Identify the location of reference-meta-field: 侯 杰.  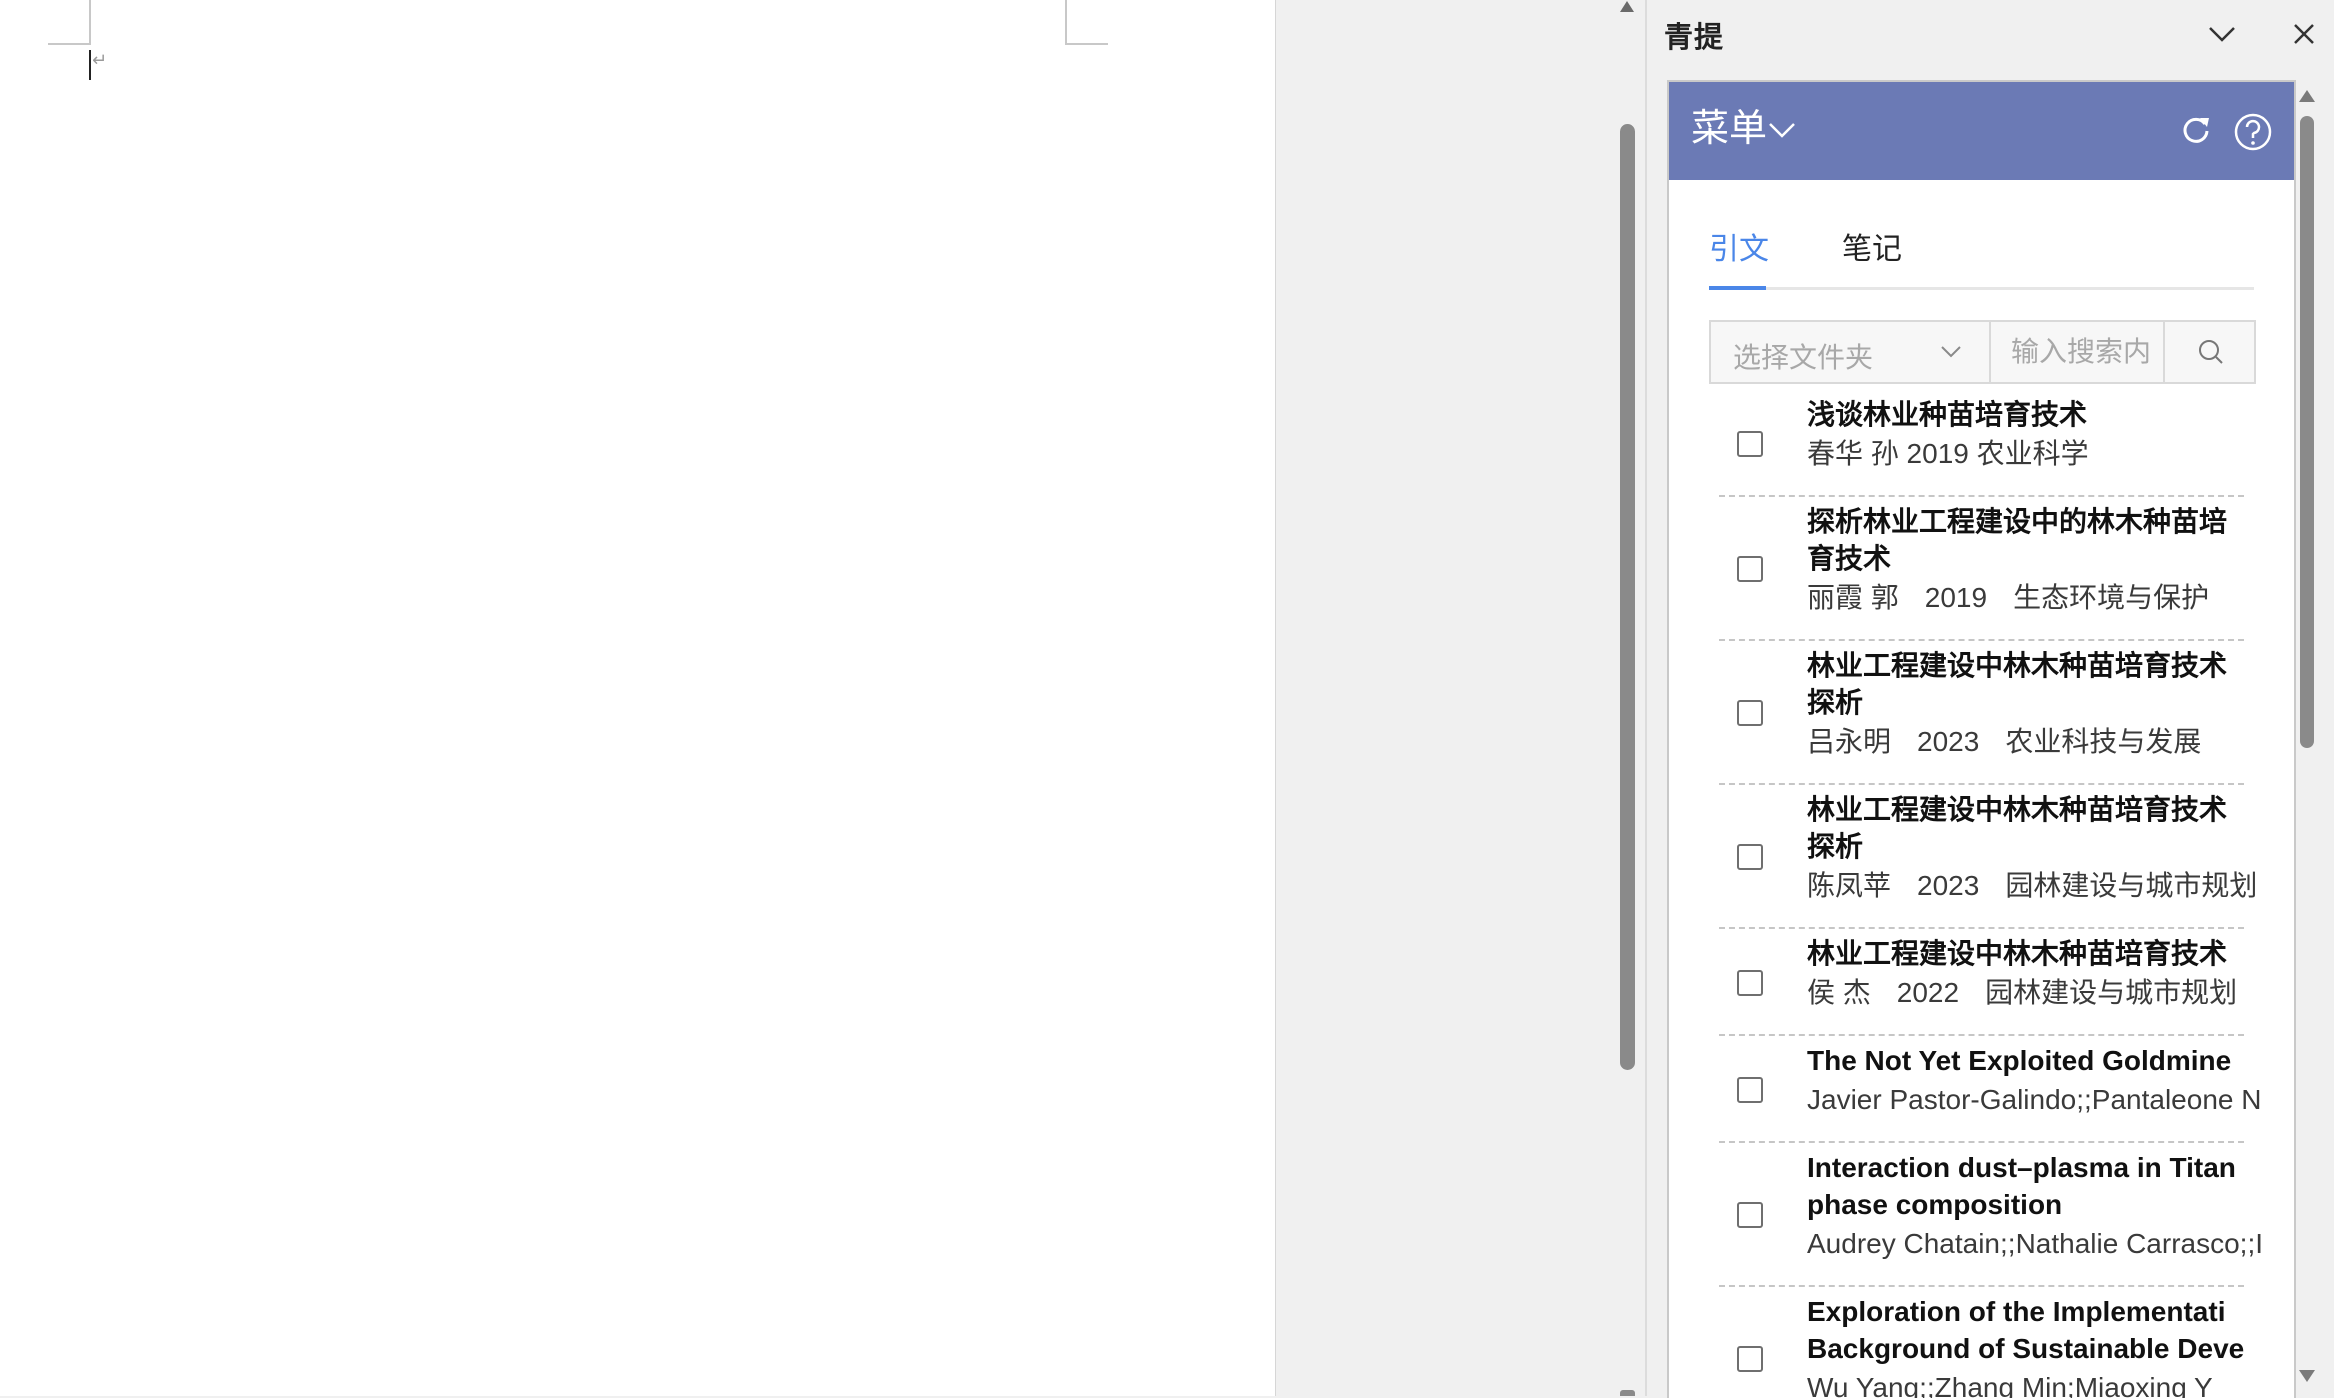
(1839, 992).